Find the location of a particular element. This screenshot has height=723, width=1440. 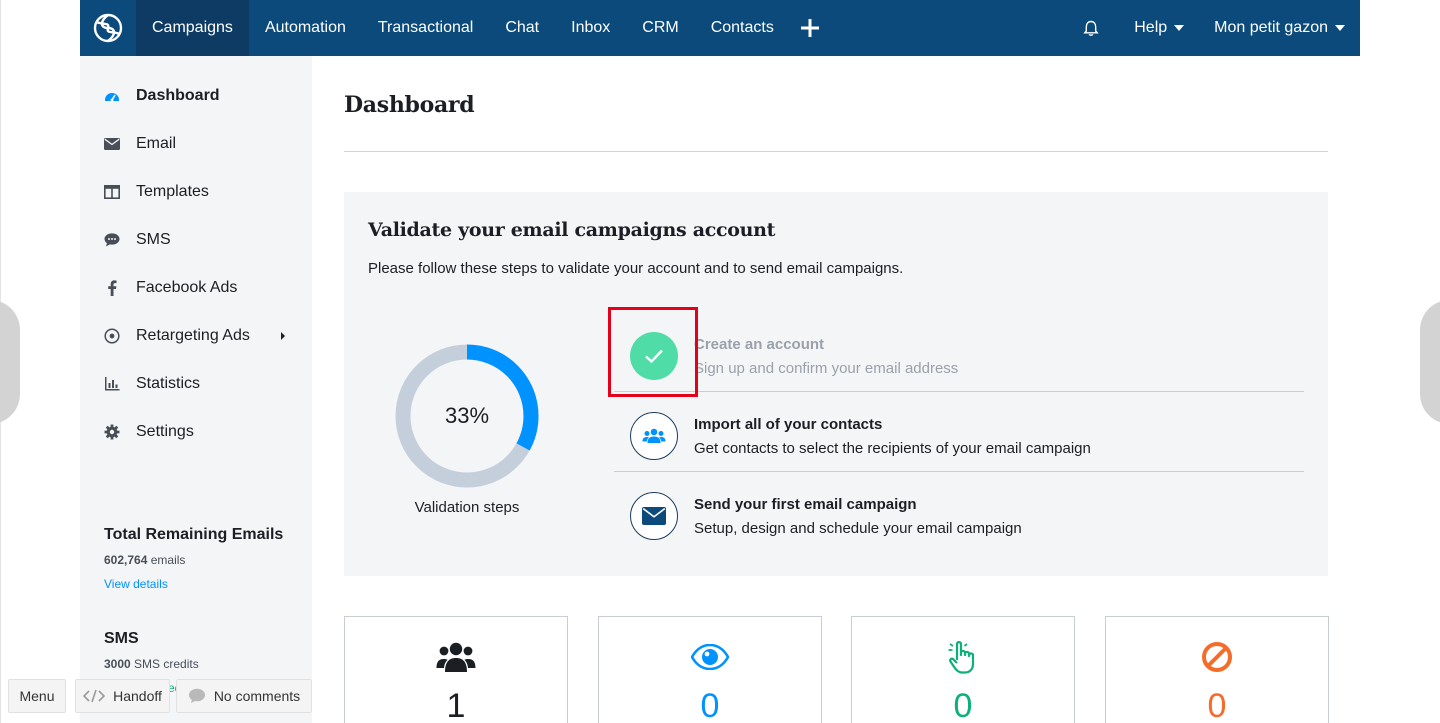

sidebar-item-dashboard: Dashboard is located at coordinates (162, 96).